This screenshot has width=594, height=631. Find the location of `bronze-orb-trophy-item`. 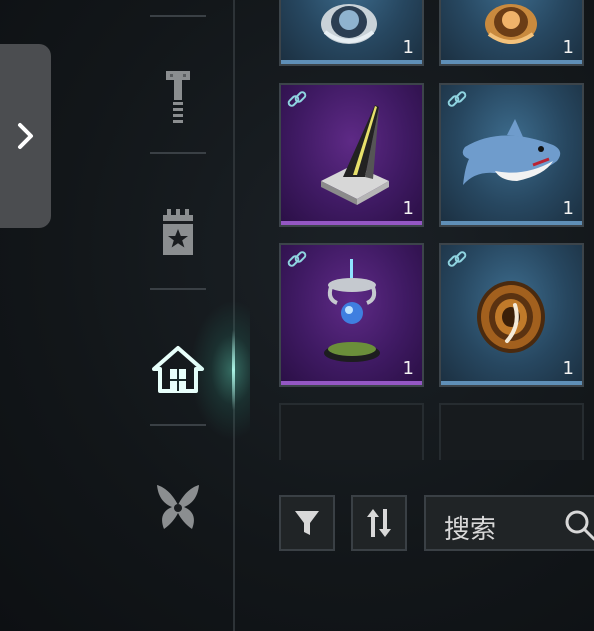

bronze-orb-trophy-item is located at coordinates (511, 24).